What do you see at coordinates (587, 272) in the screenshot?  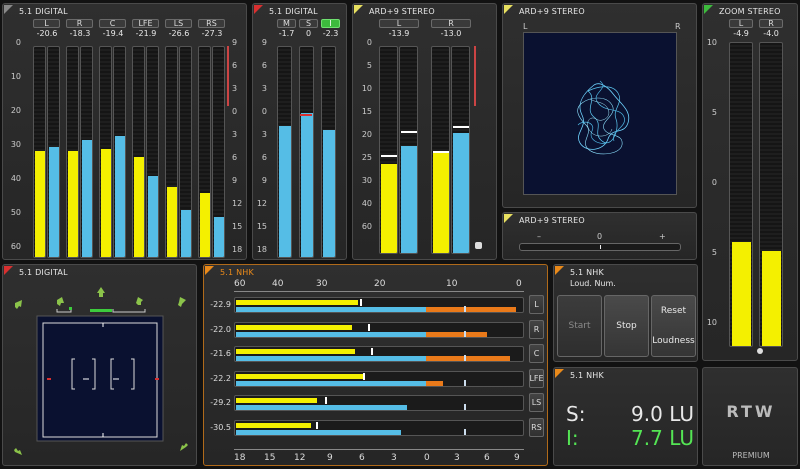 I see `panel-title: 5.1 NHK` at bounding box center [587, 272].